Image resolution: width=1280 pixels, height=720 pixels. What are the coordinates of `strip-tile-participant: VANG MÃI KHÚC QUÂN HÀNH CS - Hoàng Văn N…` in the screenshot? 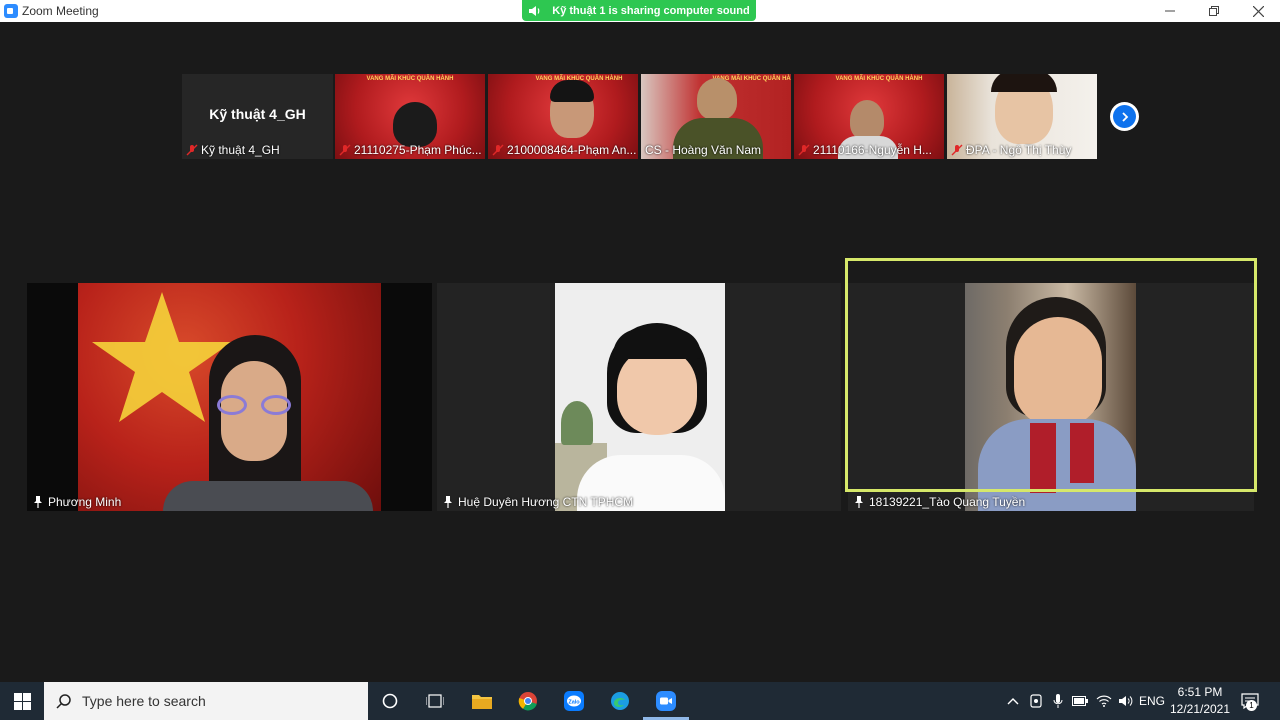 It's located at (716, 116).